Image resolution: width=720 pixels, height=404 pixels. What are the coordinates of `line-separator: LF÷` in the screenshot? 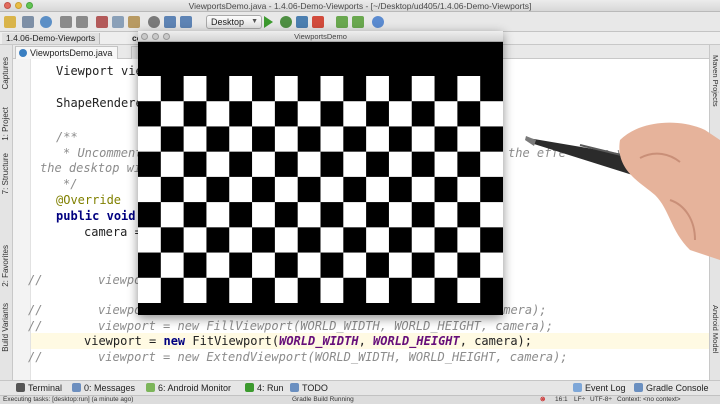 It's located at (579, 400).